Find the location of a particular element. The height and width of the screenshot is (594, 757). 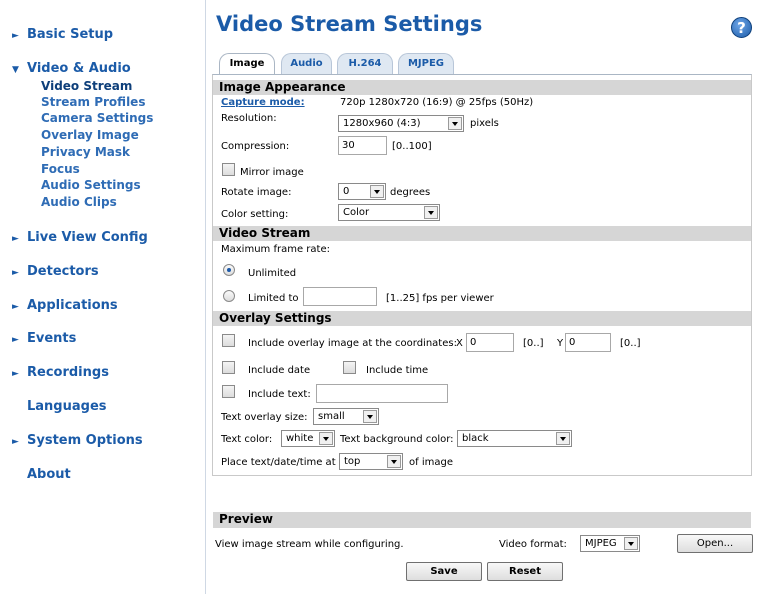

tab-h264: H.264 is located at coordinates (365, 63).